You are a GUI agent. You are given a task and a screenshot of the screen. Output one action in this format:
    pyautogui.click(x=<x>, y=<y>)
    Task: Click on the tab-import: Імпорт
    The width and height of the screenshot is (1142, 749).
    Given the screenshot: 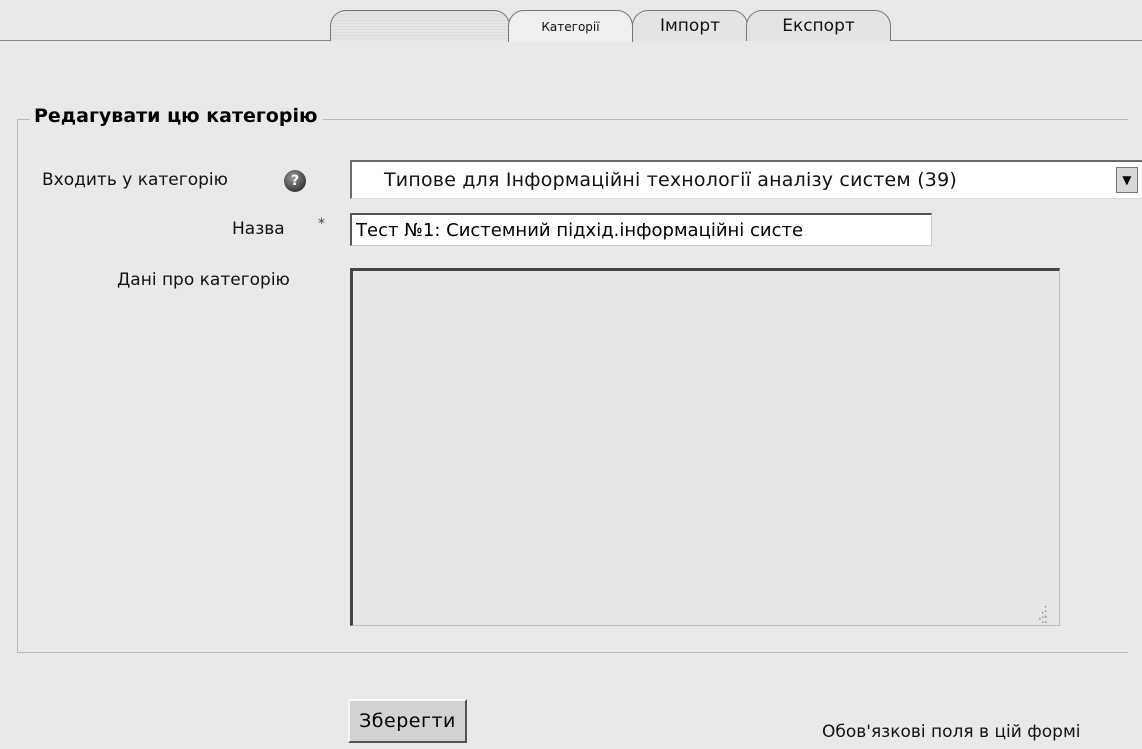 What is the action you would take?
    pyautogui.click(x=690, y=25)
    